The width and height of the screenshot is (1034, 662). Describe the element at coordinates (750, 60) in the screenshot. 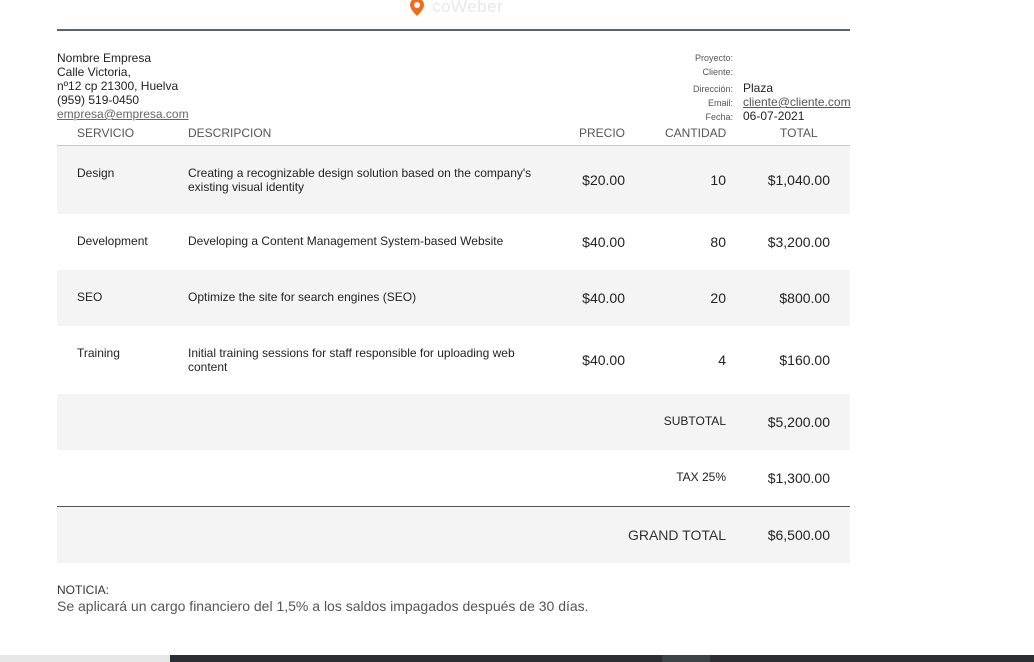

I see `project-row: Proyecto:` at that location.